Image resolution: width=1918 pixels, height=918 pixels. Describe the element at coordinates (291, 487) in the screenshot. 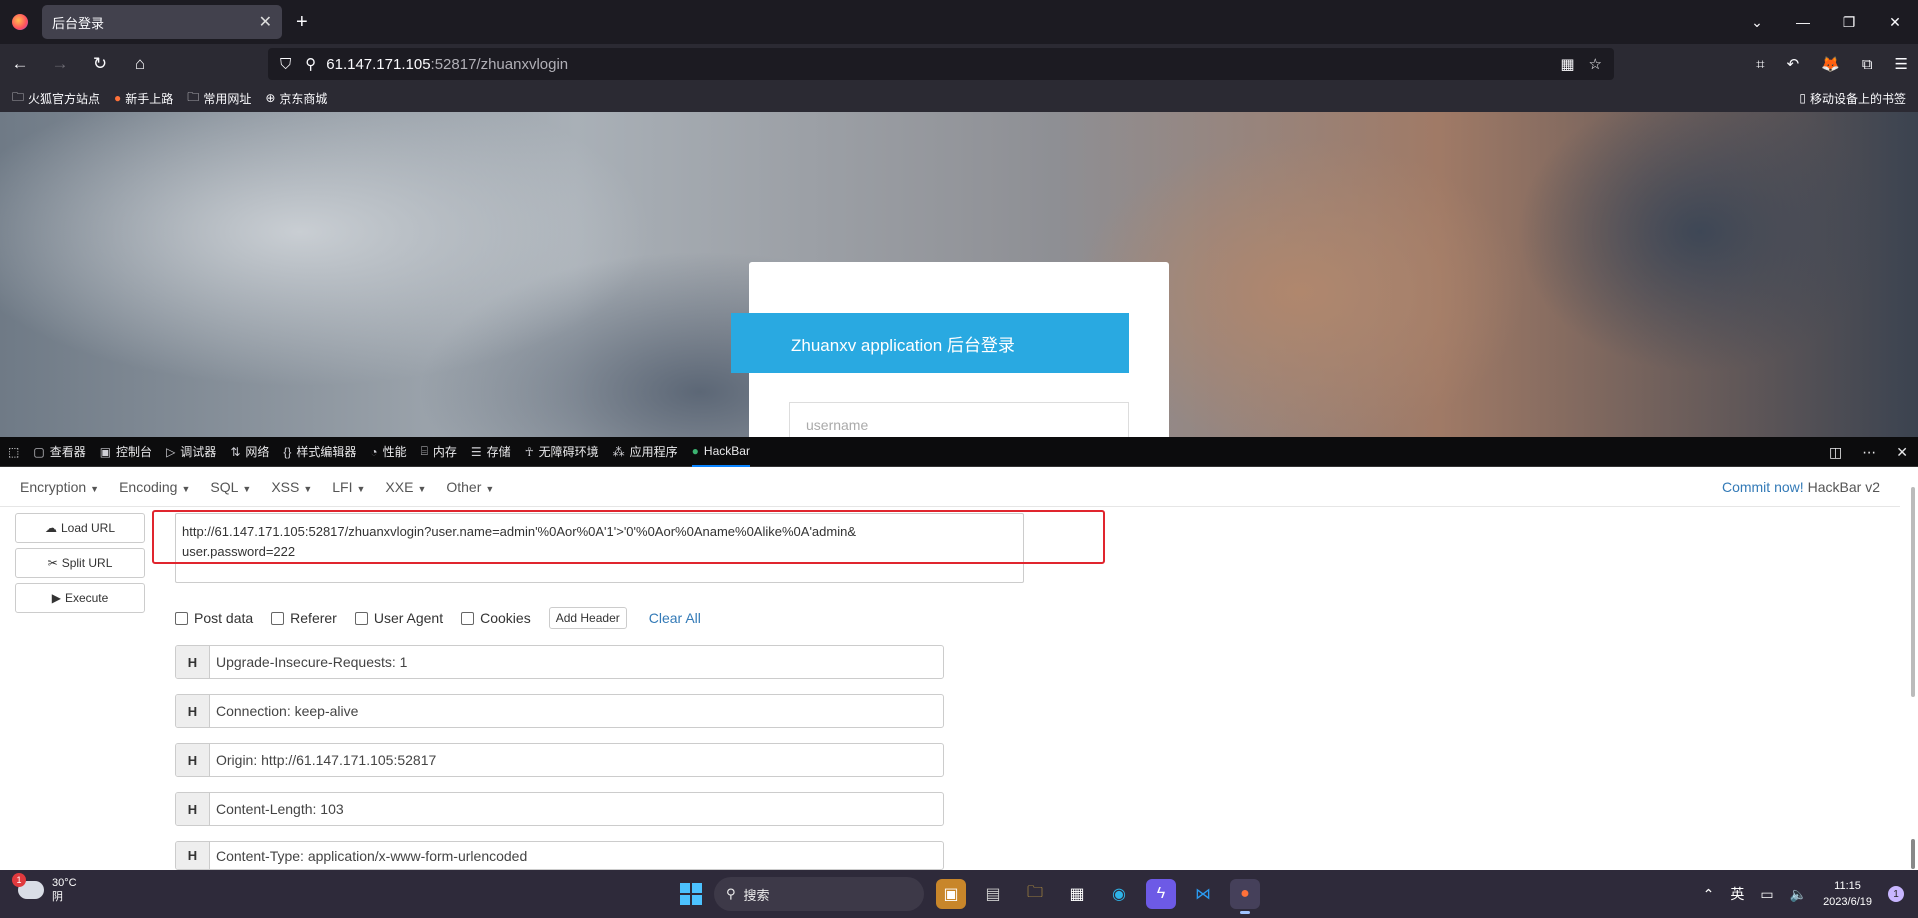

I see `menu-xss: XSS ▼` at that location.